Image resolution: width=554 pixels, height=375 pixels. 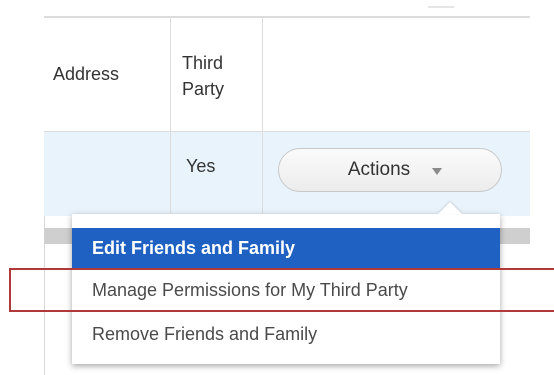 I want to click on menu-item-remove-friends-and-family: Remove Friends and Family, so click(x=286, y=334).